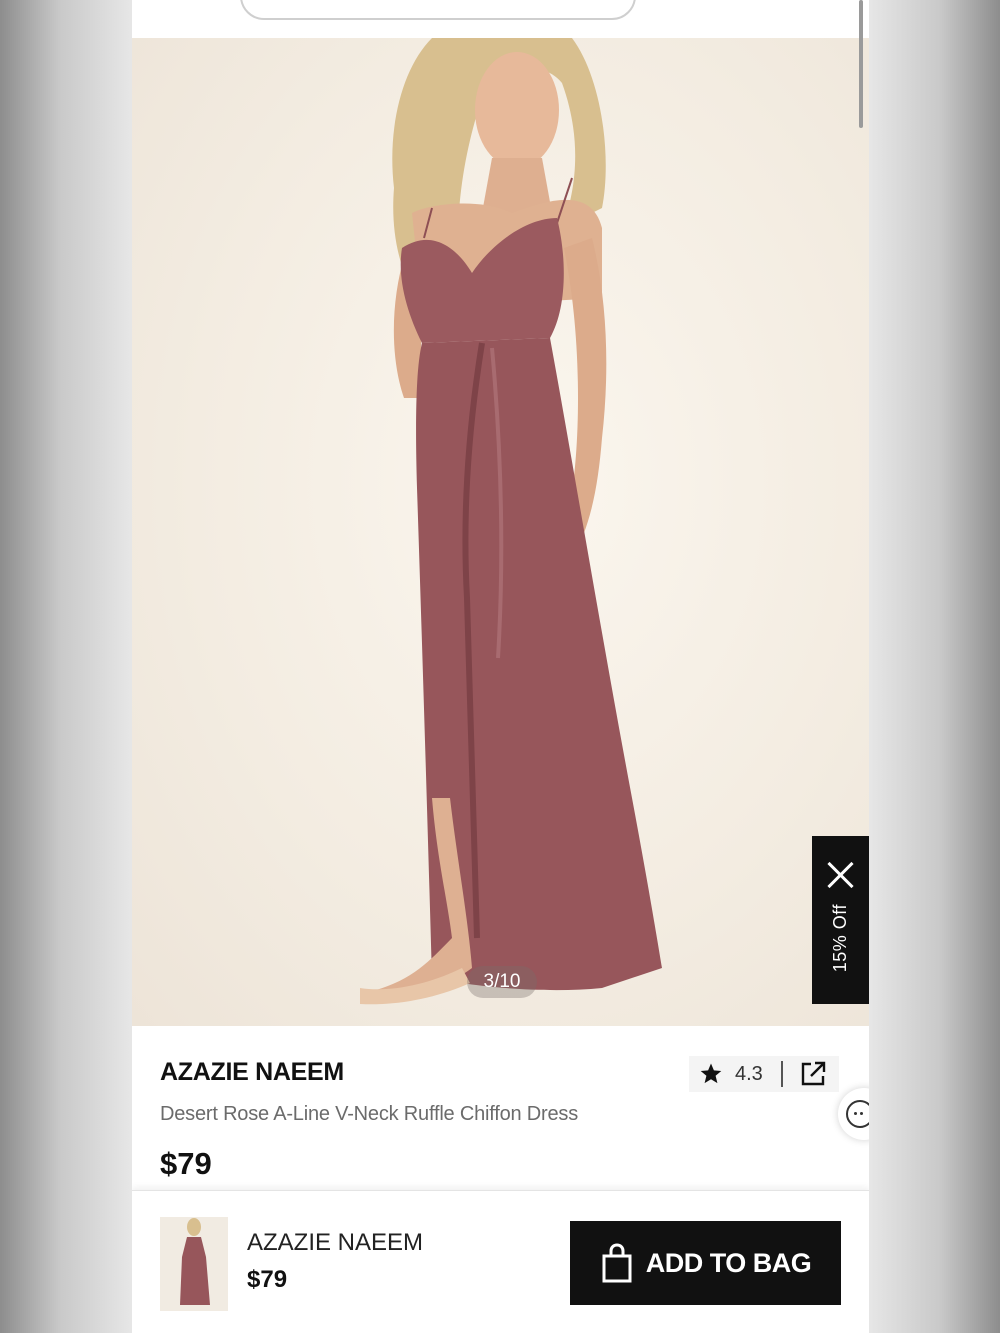 The height and width of the screenshot is (1333, 1000). What do you see at coordinates (502, 982) in the screenshot?
I see `image-counter: 3/10` at bounding box center [502, 982].